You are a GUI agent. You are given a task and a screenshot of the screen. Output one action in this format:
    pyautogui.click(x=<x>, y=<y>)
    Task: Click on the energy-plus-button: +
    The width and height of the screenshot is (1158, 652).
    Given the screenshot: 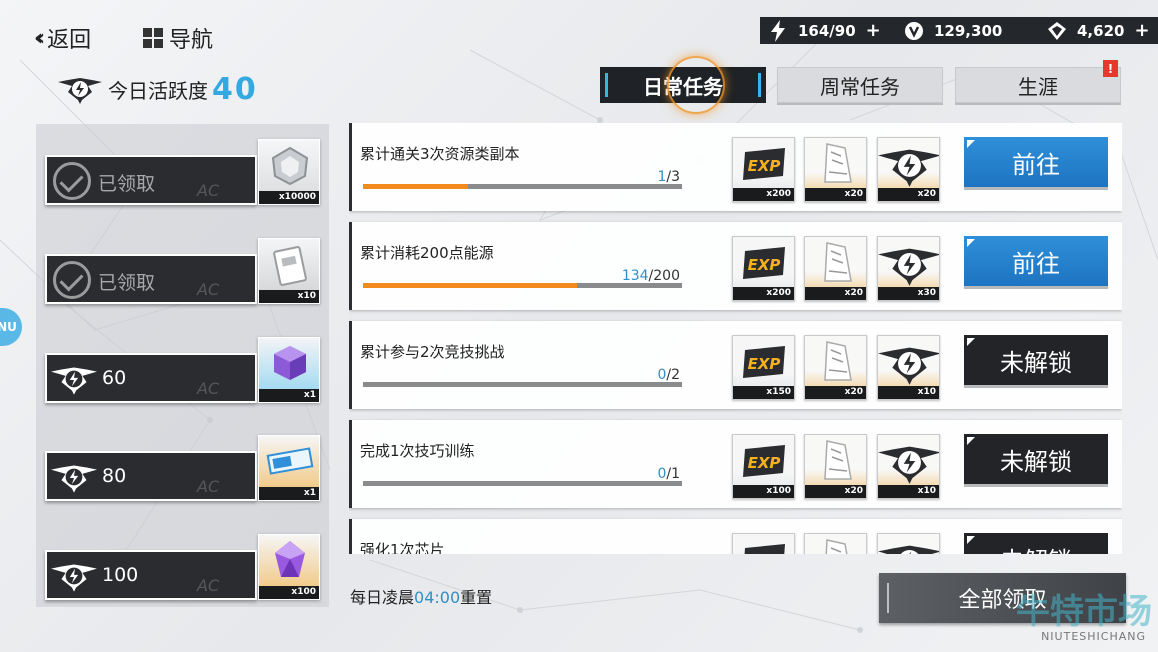 What is the action you would take?
    pyautogui.click(x=873, y=30)
    